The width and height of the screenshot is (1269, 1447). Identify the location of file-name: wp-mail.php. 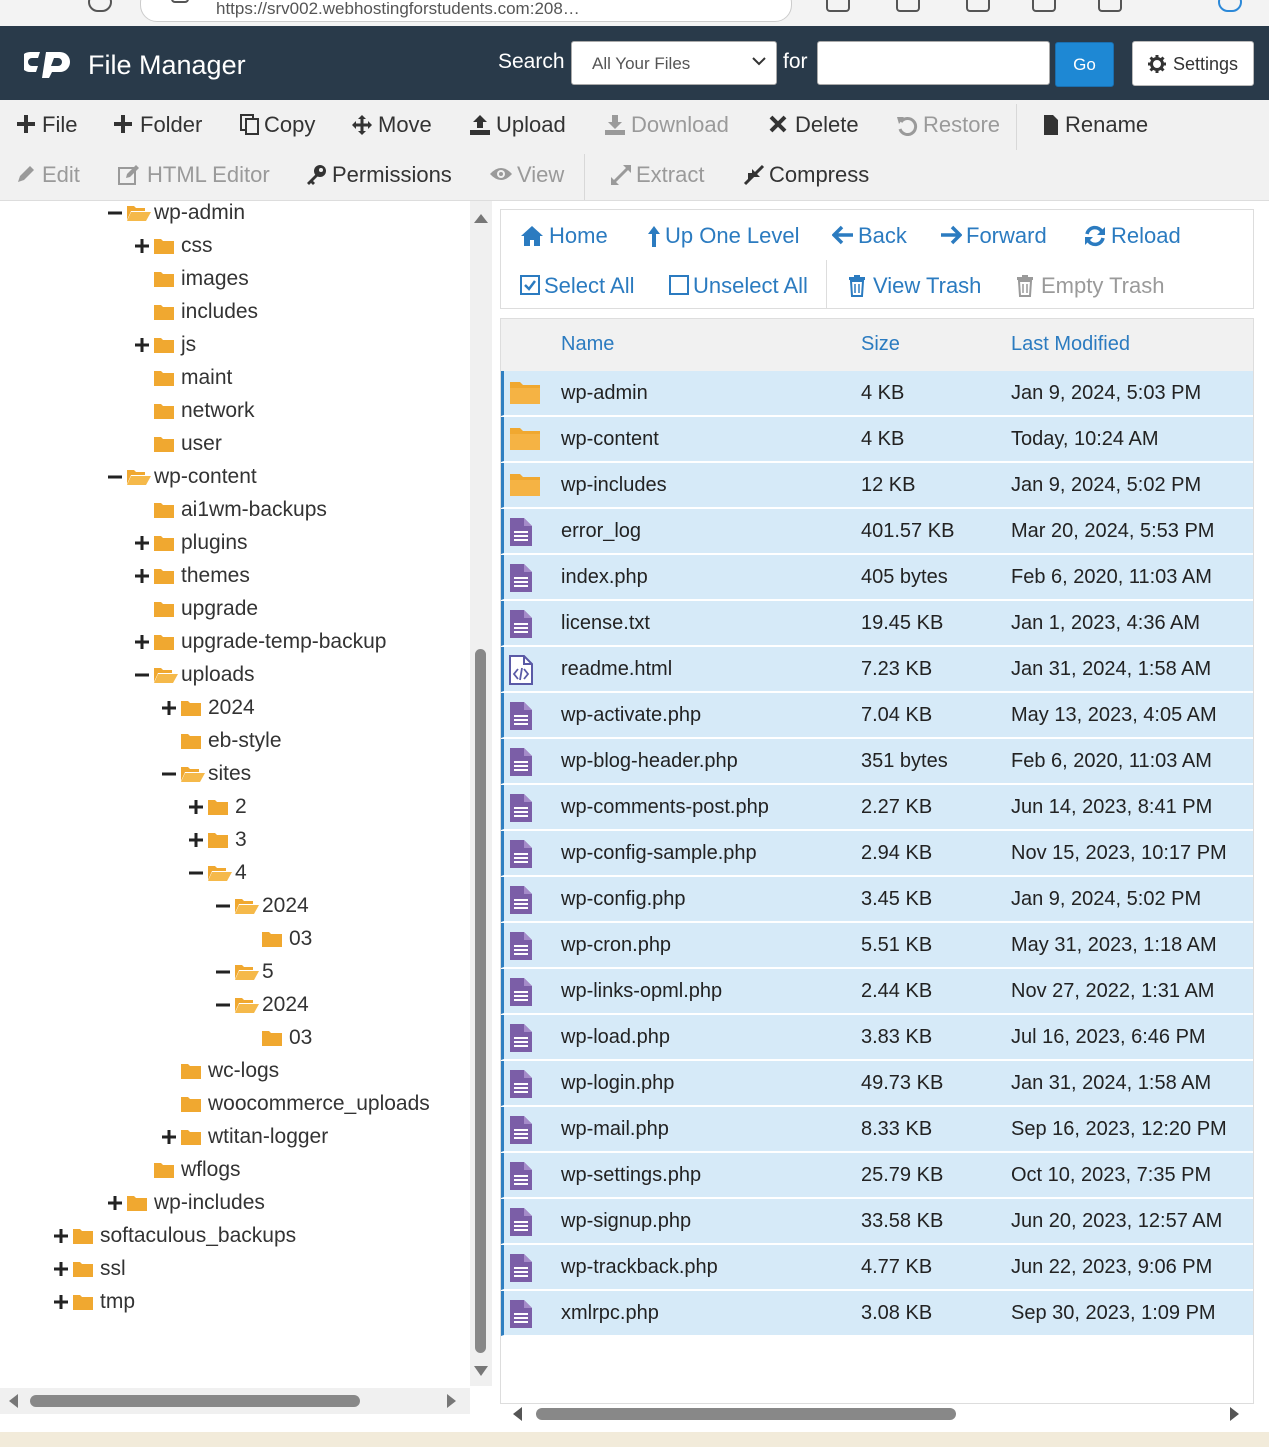
(615, 1129).